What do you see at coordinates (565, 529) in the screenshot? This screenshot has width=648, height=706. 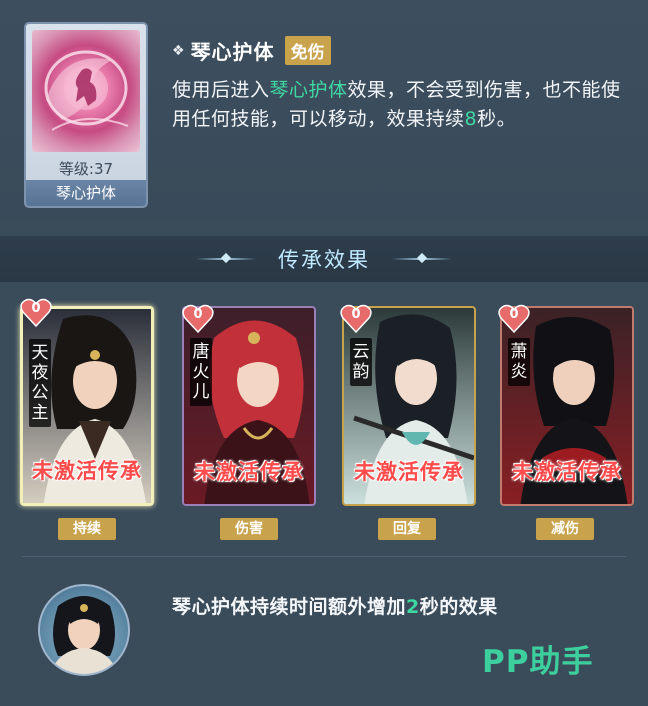 I see `hero-tag-4: 减伤` at bounding box center [565, 529].